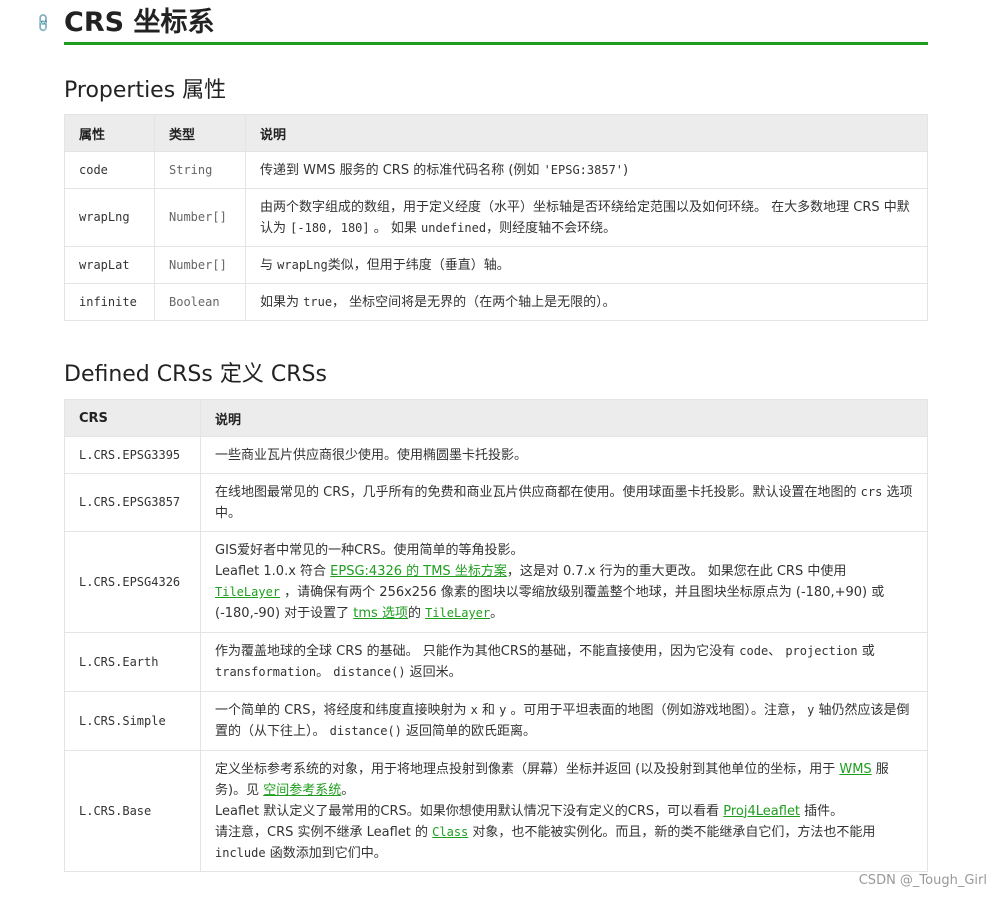 This screenshot has height=901, width=1001. Describe the element at coordinates (132, 811) in the screenshot. I see `crs-name: L.CRS.Base` at that location.